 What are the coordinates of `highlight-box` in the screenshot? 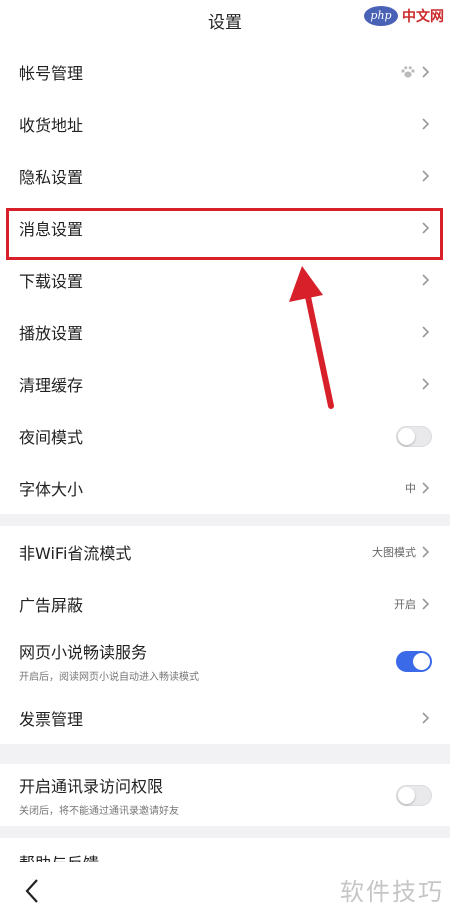 It's located at (224, 234).